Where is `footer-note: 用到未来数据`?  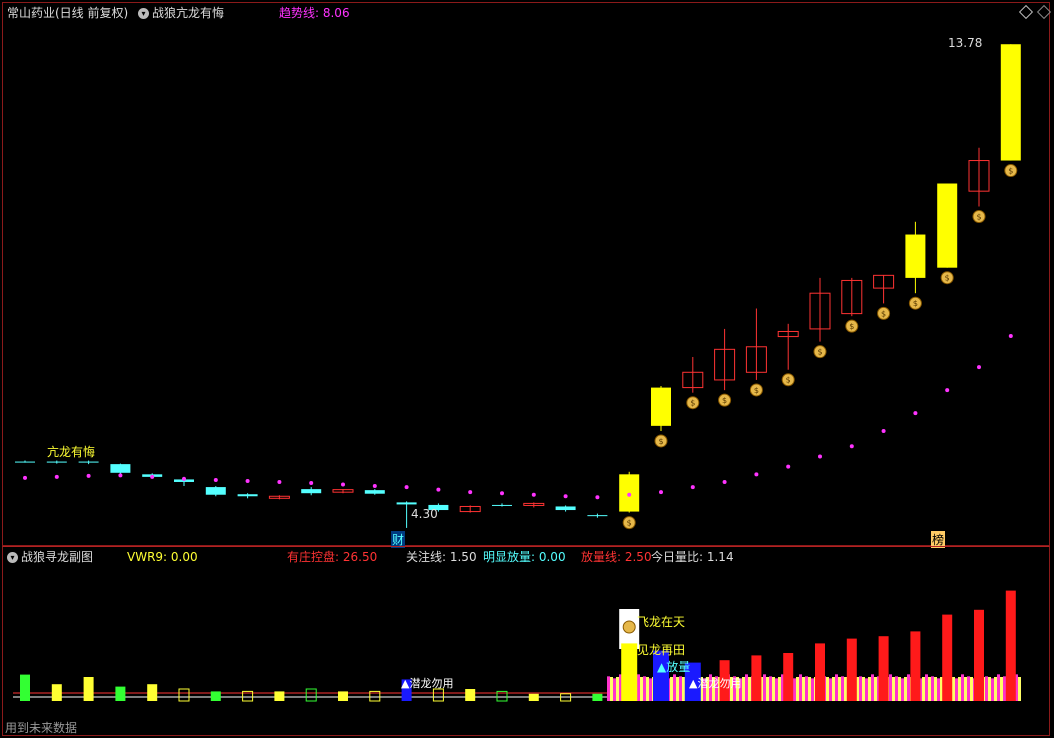 footer-note: 用到未来数据 is located at coordinates (41, 728).